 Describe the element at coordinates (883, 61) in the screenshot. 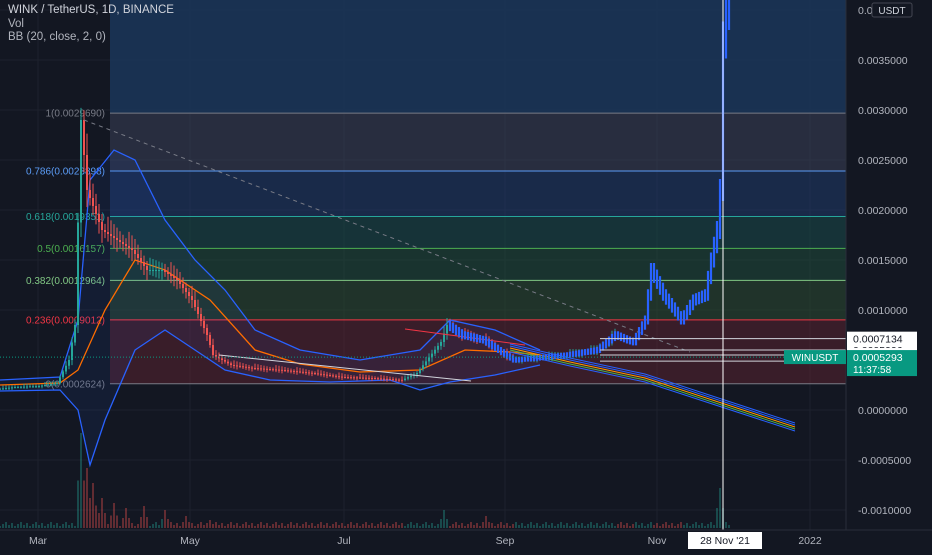

I see `price-tick-label: 0.0035000` at that location.